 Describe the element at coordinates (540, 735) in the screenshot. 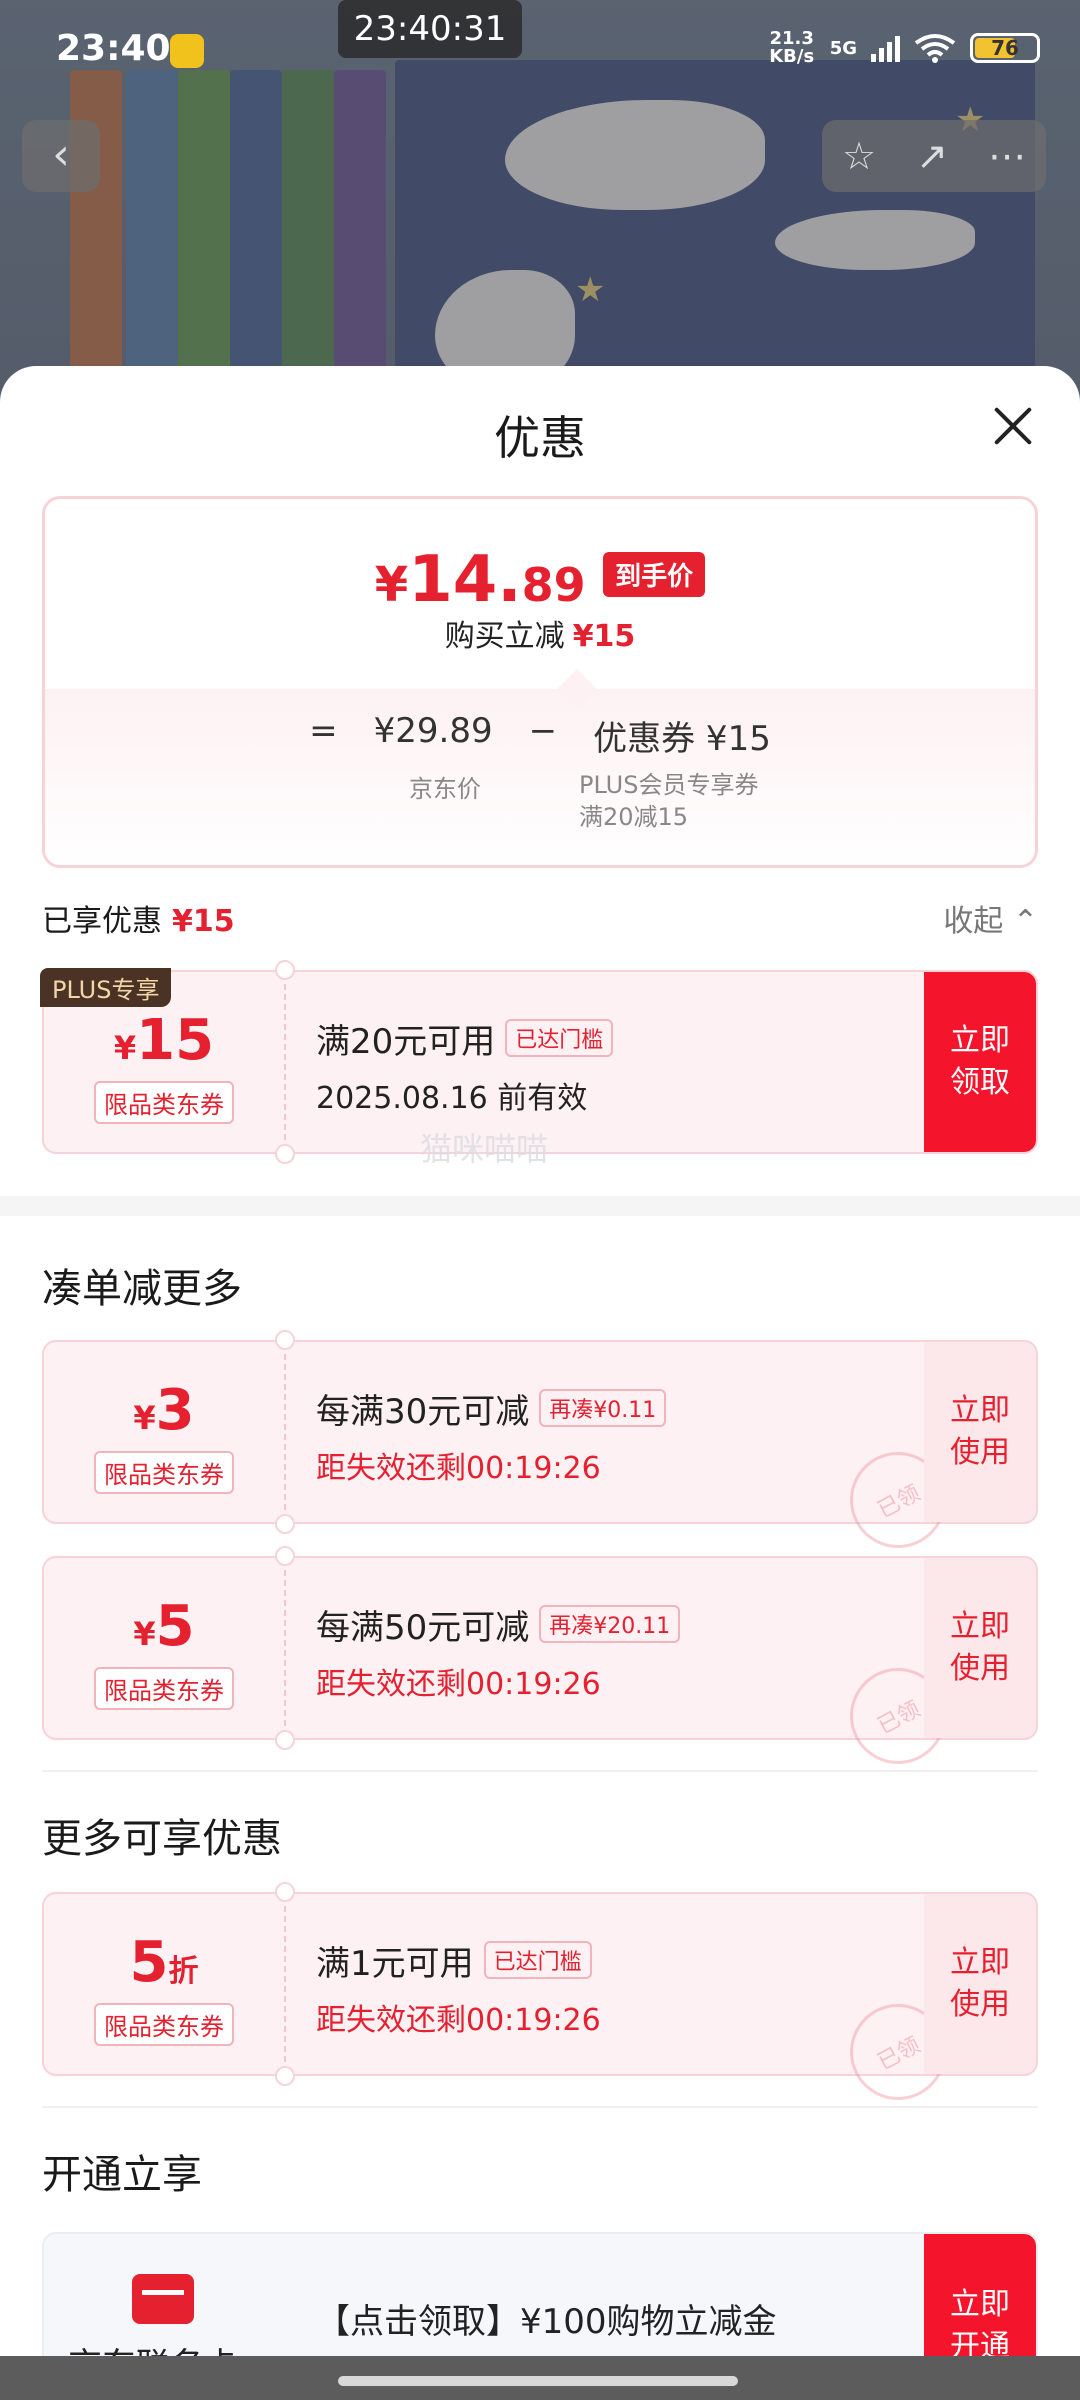

I see `price-formula: = ¥29.89 − 优惠券 ¥15` at that location.